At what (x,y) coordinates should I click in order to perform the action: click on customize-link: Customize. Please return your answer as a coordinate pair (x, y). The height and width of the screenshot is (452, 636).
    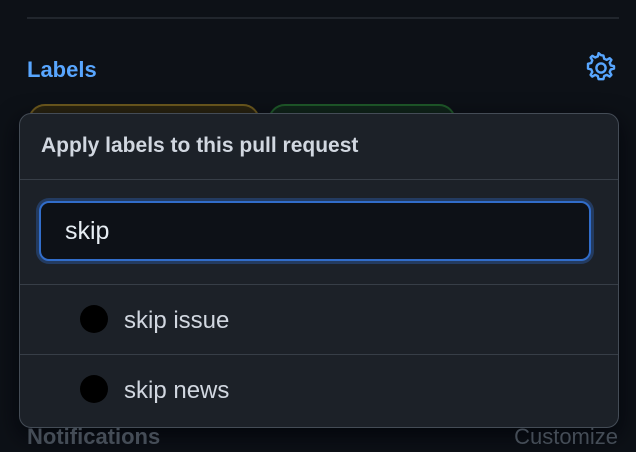
    Looking at the image, I should click on (566, 437).